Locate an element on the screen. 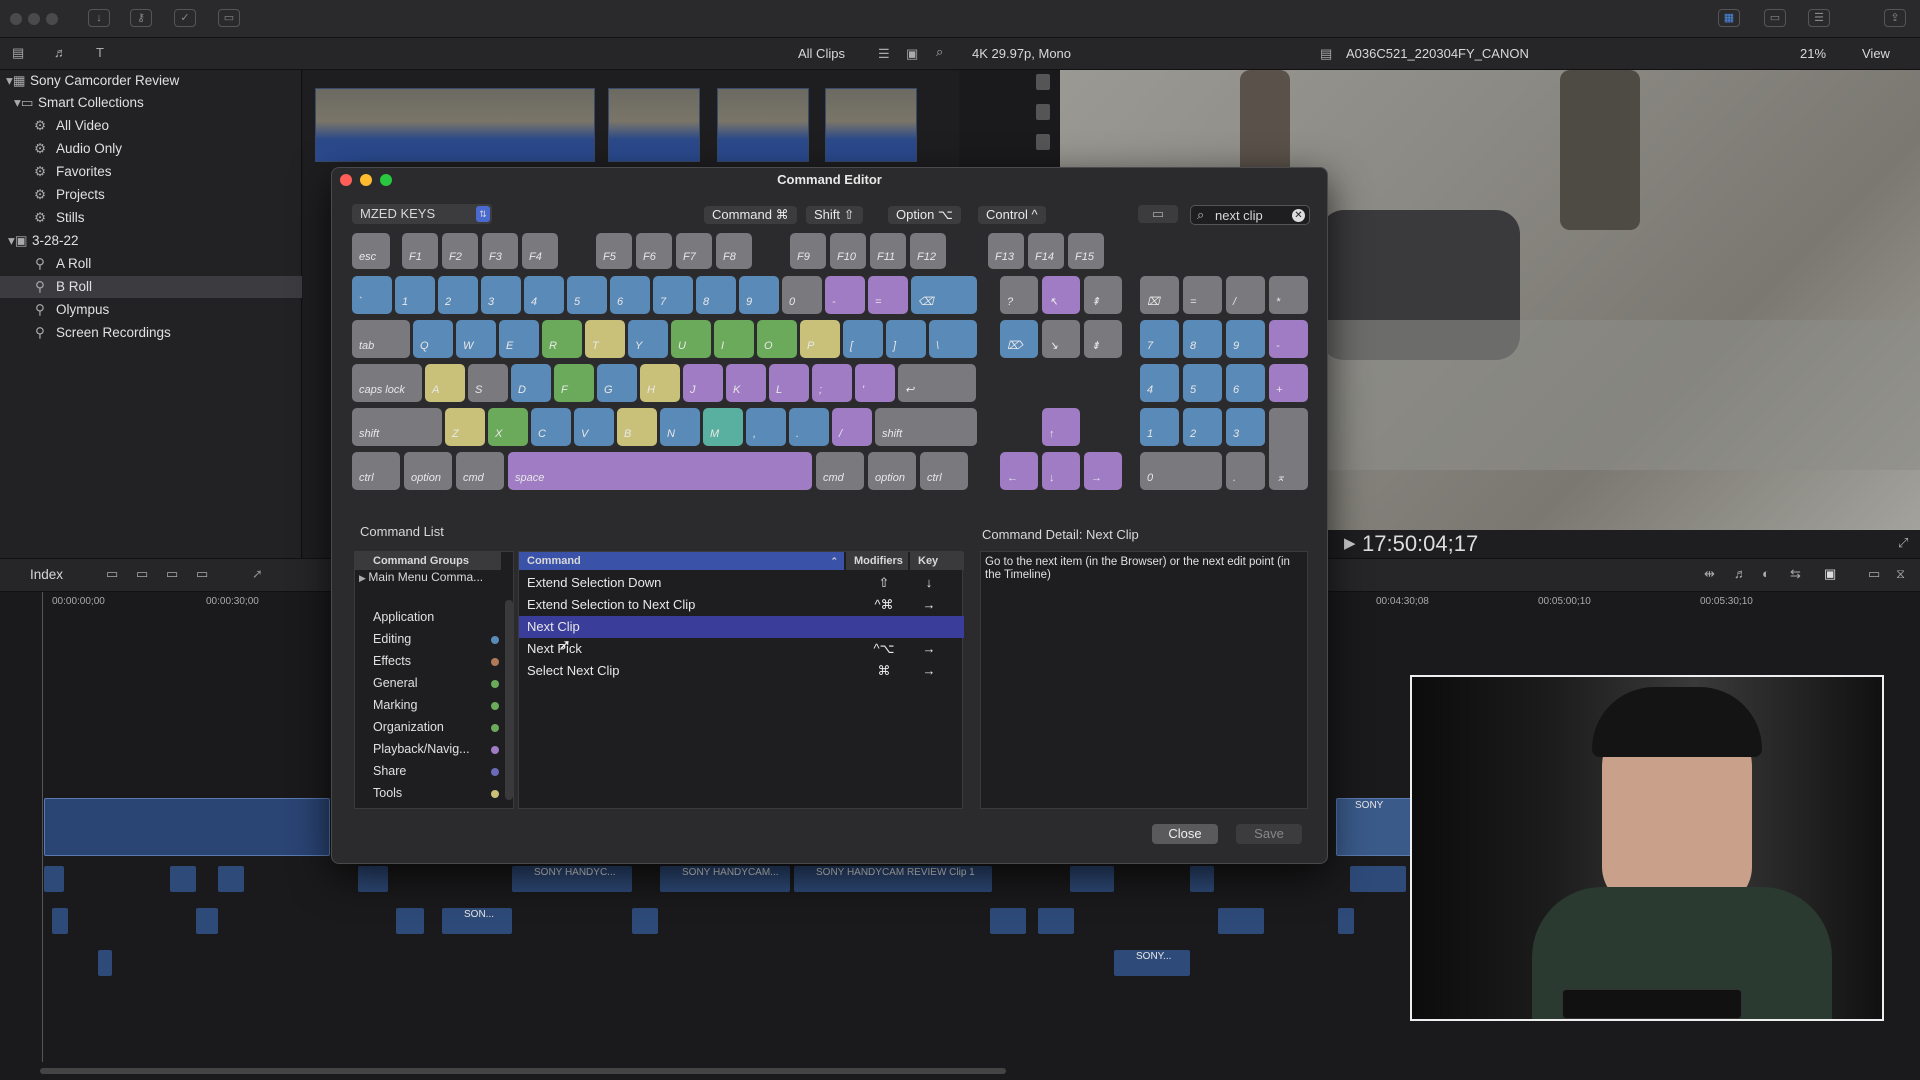  share-icon: ⇪ is located at coordinates (1895, 18).